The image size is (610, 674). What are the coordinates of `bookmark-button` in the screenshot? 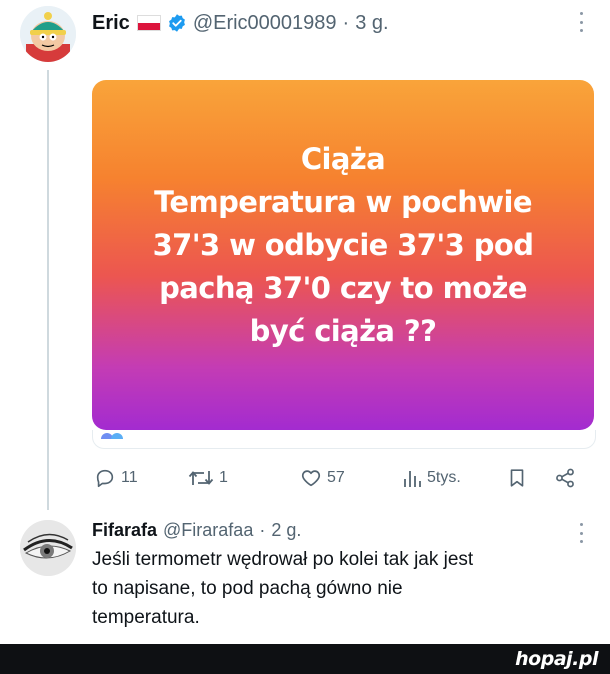 It's located at (517, 478).